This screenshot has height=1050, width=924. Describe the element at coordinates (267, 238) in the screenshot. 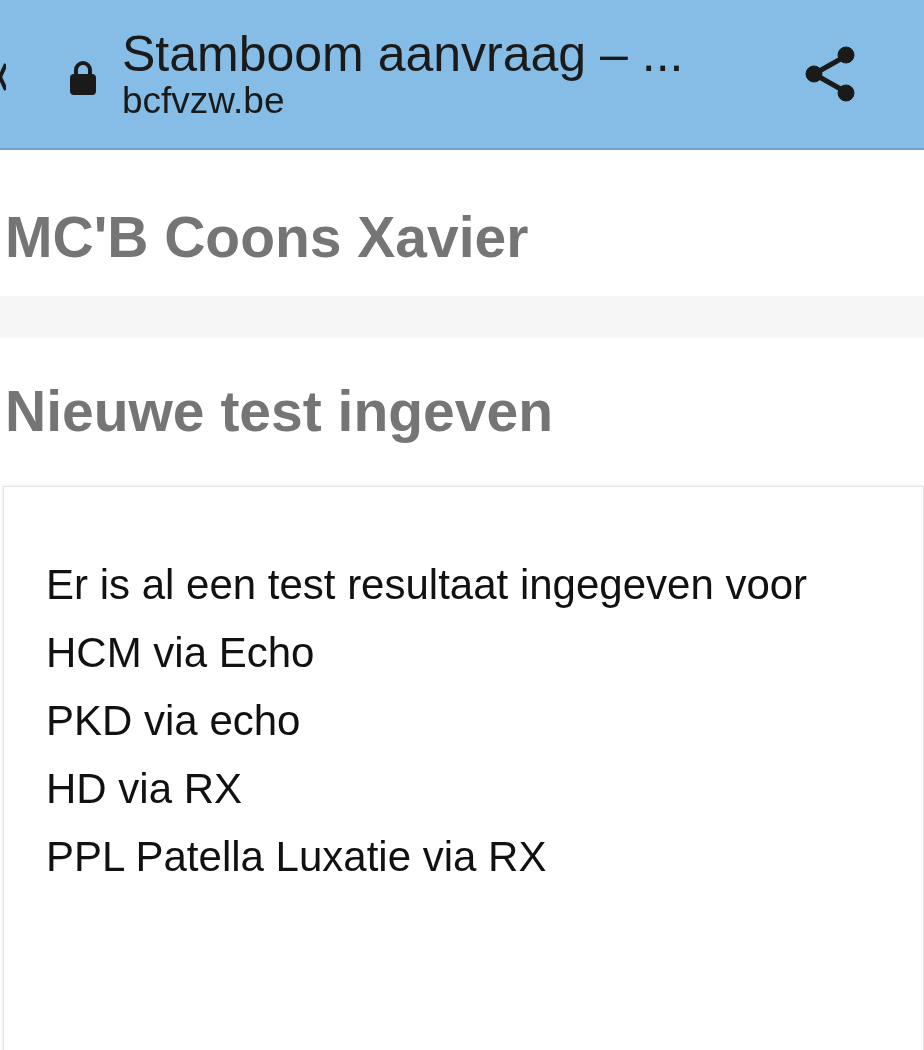

I see `page-heading: MC'B Coons Xavier` at that location.